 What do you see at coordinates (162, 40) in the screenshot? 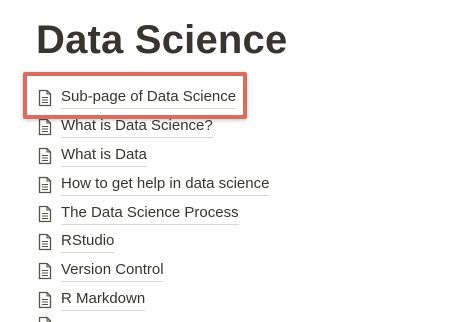
I see `page-title: Data Science` at bounding box center [162, 40].